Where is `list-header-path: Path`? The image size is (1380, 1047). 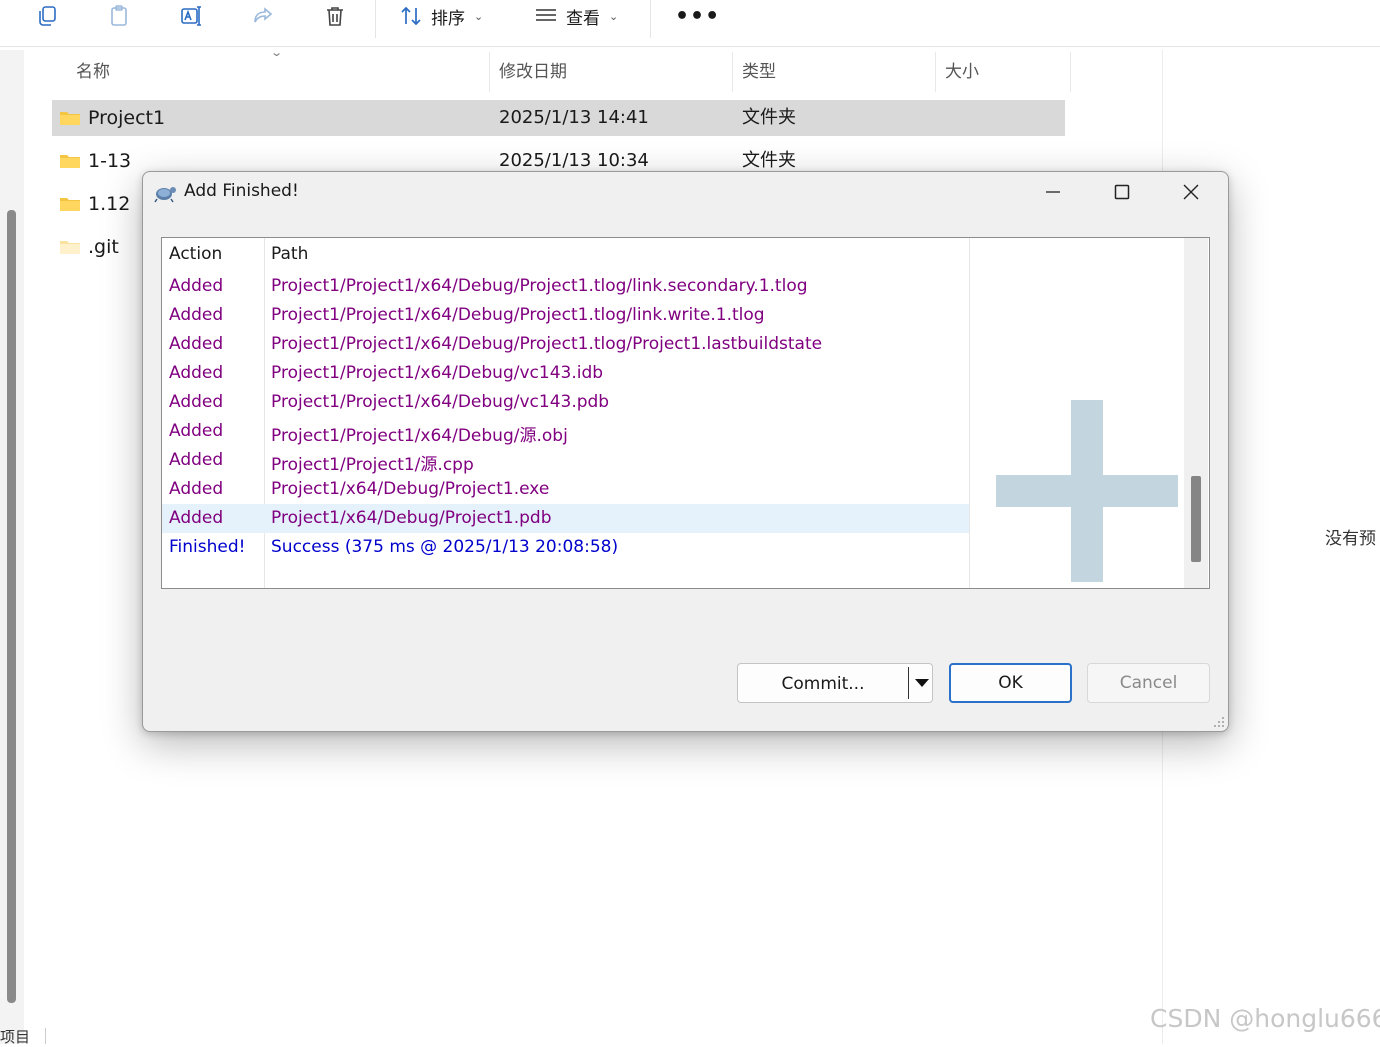
list-header-path: Path is located at coordinates (289, 254).